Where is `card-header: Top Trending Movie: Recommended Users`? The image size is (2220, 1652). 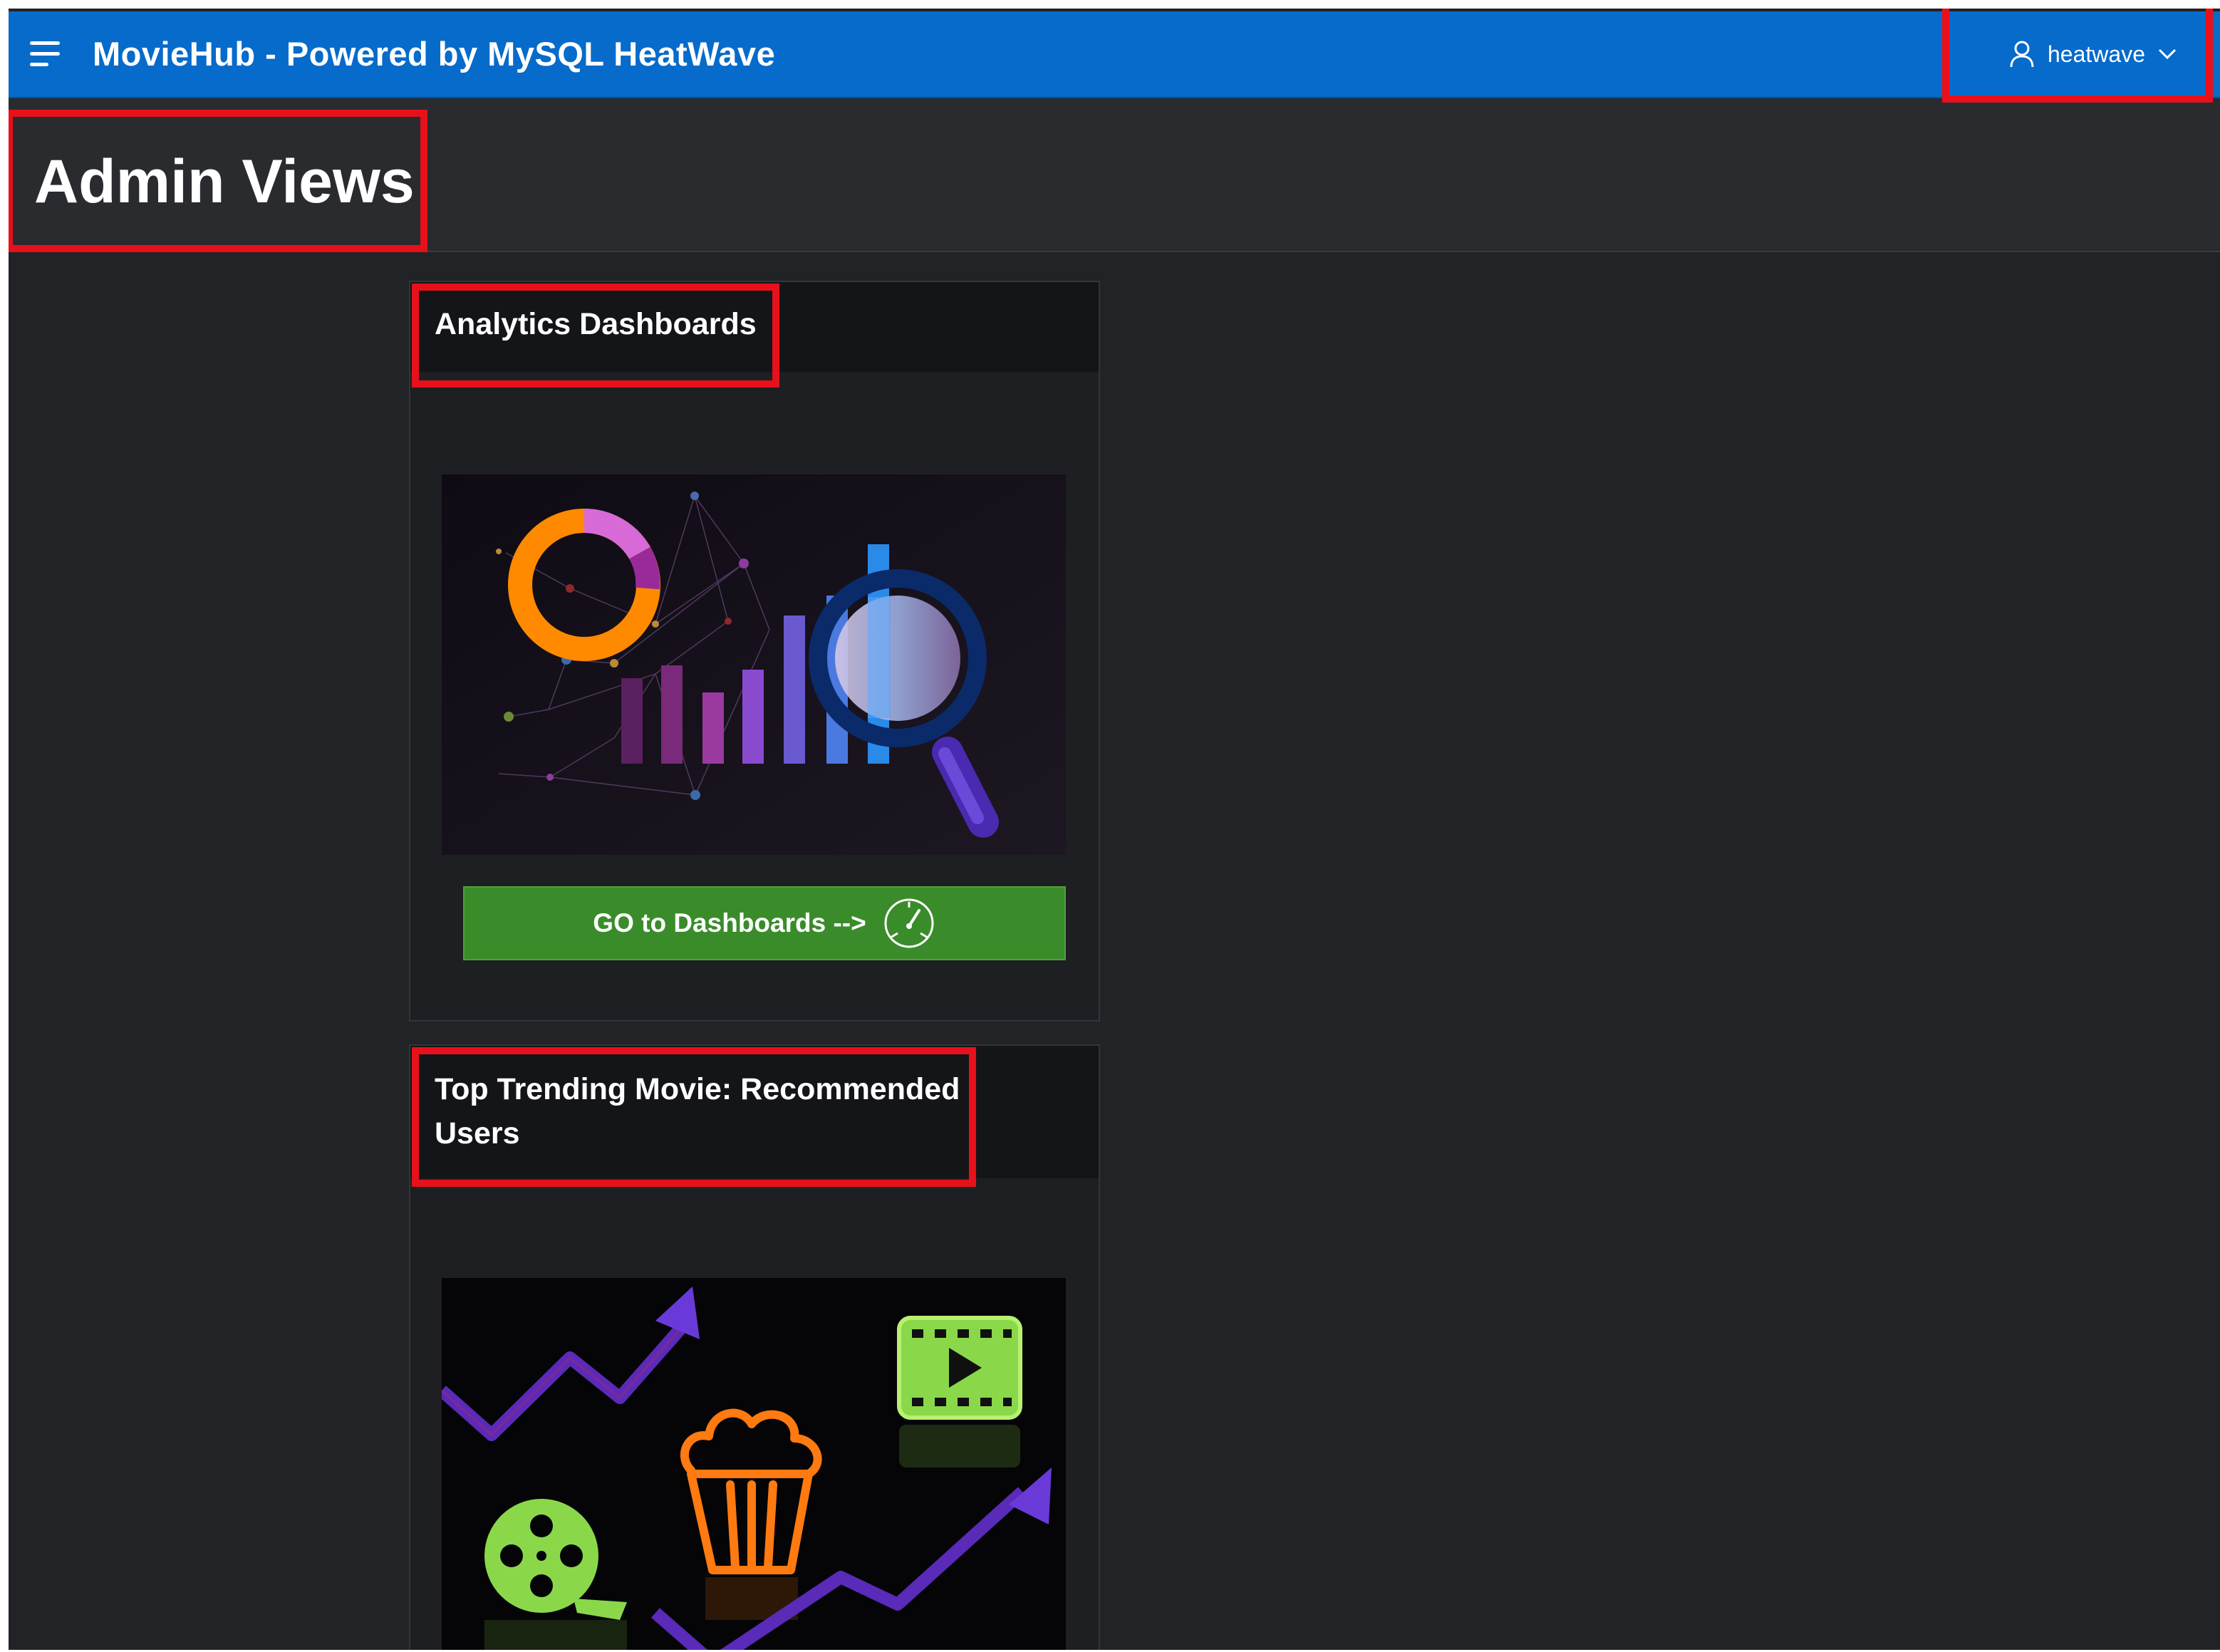 card-header: Top Trending Movie: Recommended Users is located at coordinates (755, 1112).